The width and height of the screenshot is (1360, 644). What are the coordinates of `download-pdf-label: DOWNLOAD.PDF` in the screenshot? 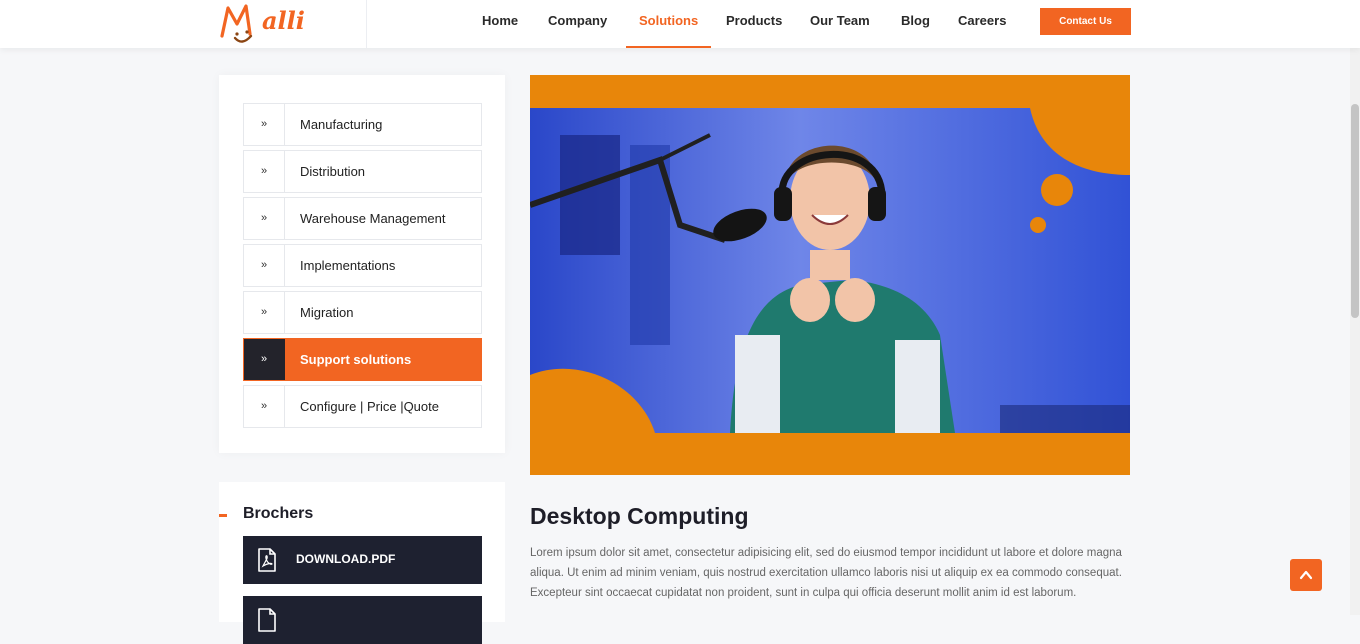 It's located at (346, 559).